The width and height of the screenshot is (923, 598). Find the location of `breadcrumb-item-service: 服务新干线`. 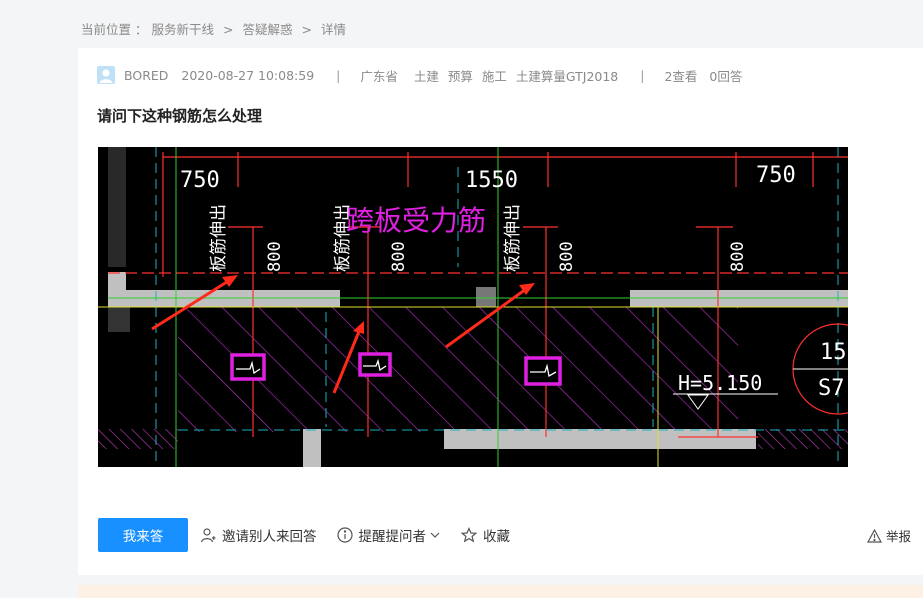

breadcrumb-item-service: 服务新干线 is located at coordinates (183, 29).